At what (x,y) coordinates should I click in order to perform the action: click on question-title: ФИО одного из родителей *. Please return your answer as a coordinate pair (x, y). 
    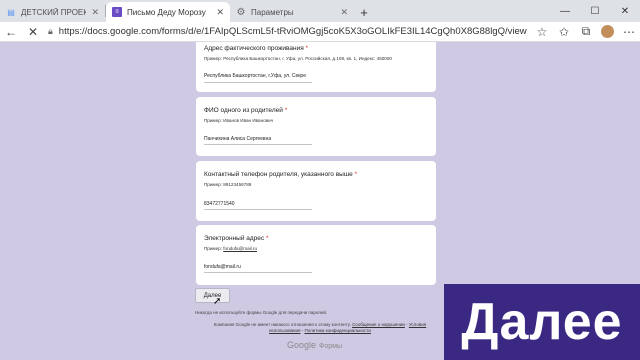
    Looking at the image, I should click on (320, 105).